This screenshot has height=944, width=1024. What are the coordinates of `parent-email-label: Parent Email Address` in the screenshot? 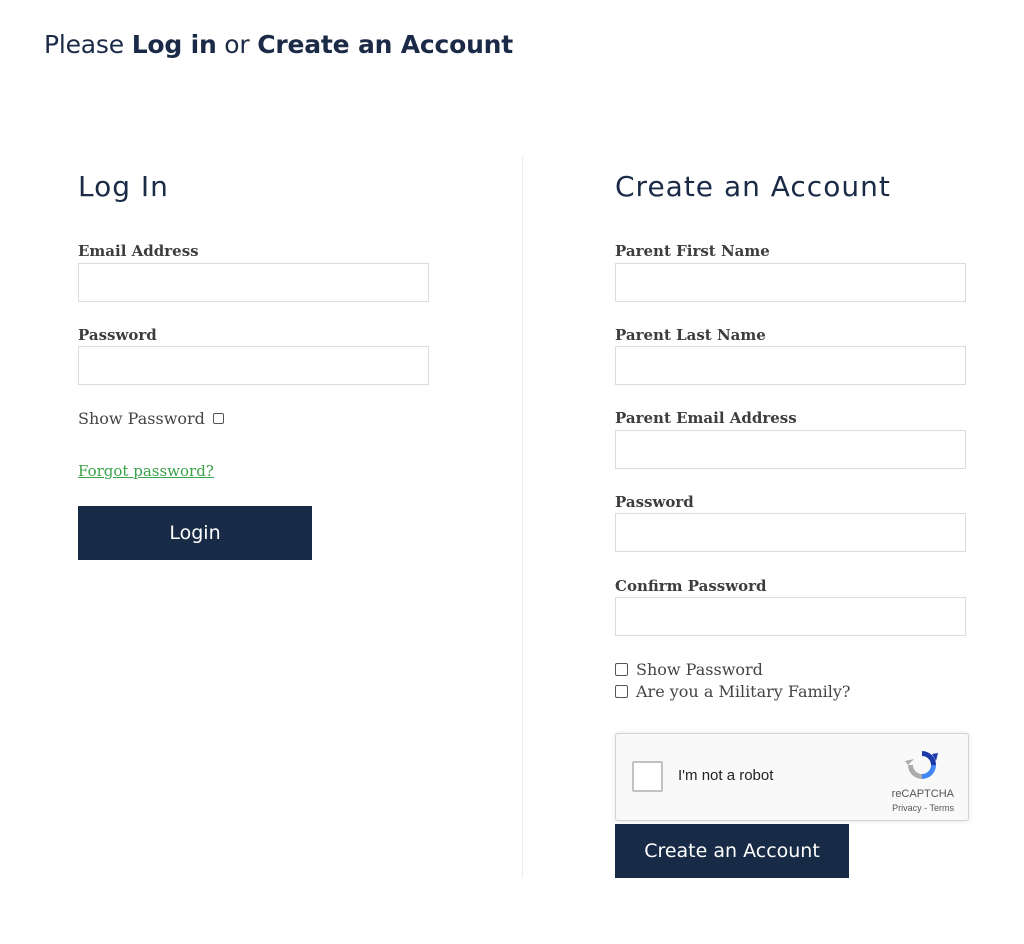 It's located at (706, 418).